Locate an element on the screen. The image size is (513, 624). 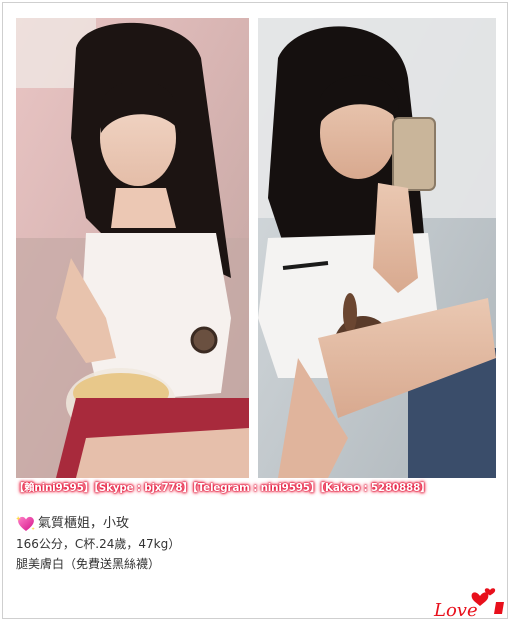
sparkling-heart-icon is located at coordinates (25, 523).